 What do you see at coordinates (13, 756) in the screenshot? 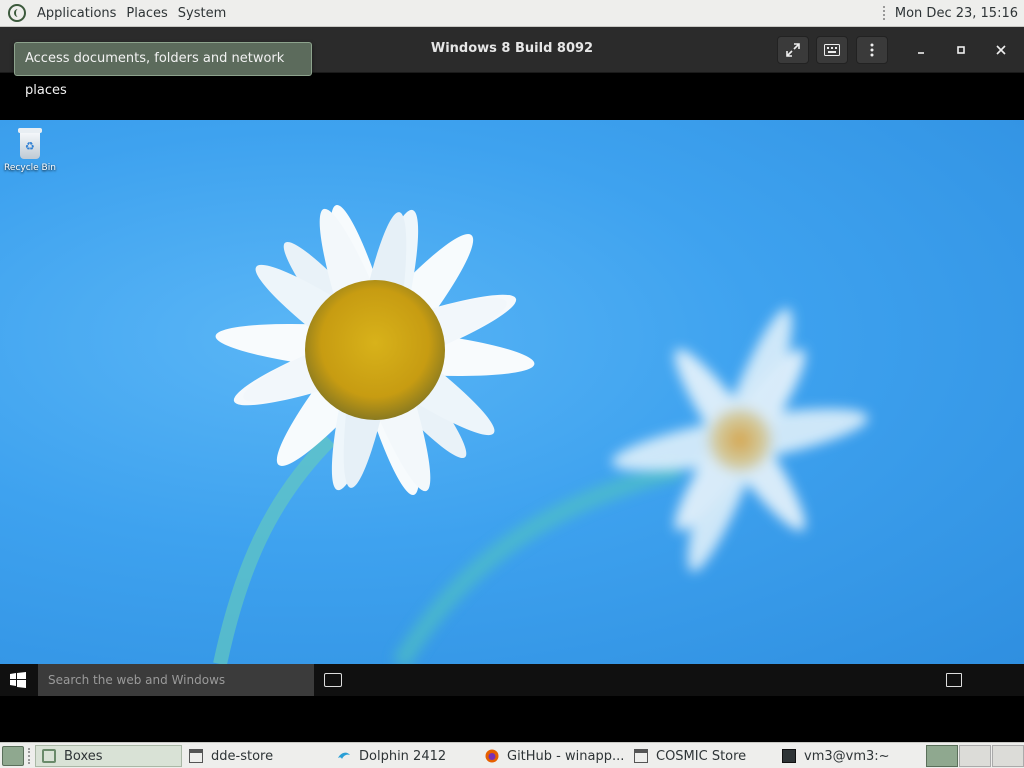
I see `show-desktop-icon` at bounding box center [13, 756].